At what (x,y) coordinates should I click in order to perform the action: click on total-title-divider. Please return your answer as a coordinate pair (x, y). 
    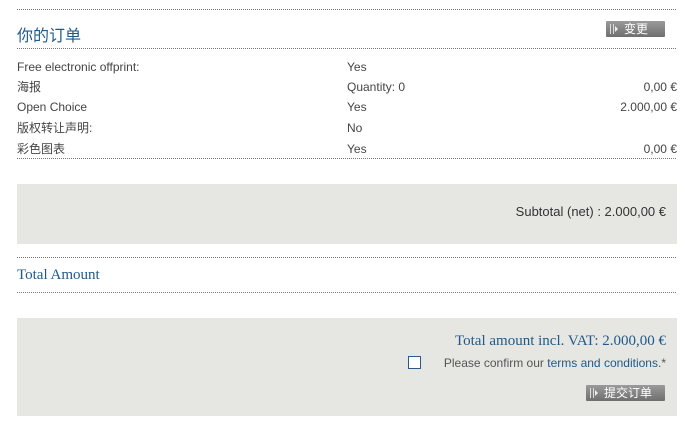
    Looking at the image, I should click on (346, 292).